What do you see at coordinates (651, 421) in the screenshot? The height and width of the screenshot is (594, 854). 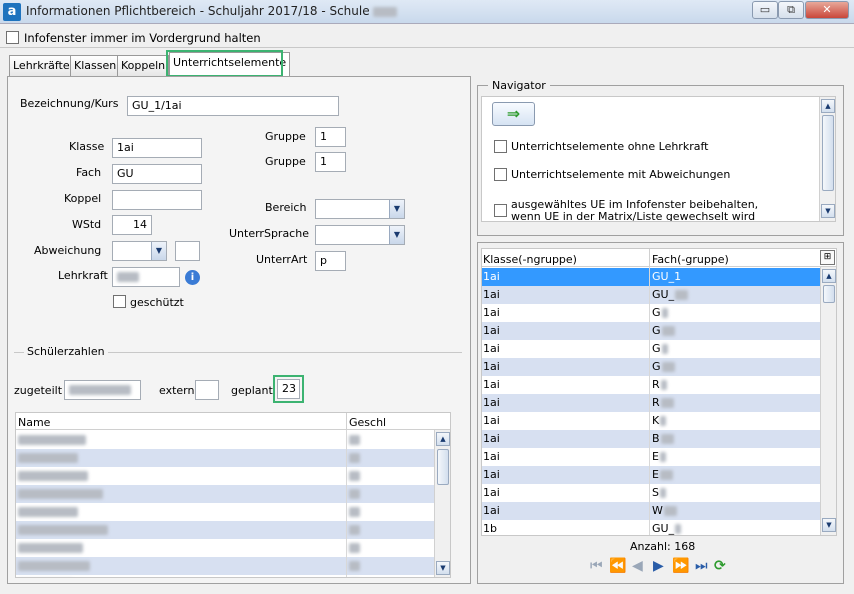 I see `table-row: 1ai K` at bounding box center [651, 421].